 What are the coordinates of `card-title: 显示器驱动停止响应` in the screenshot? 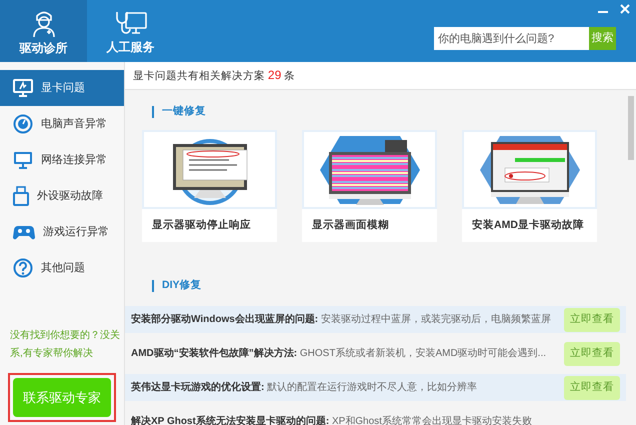 It's located at (201, 225).